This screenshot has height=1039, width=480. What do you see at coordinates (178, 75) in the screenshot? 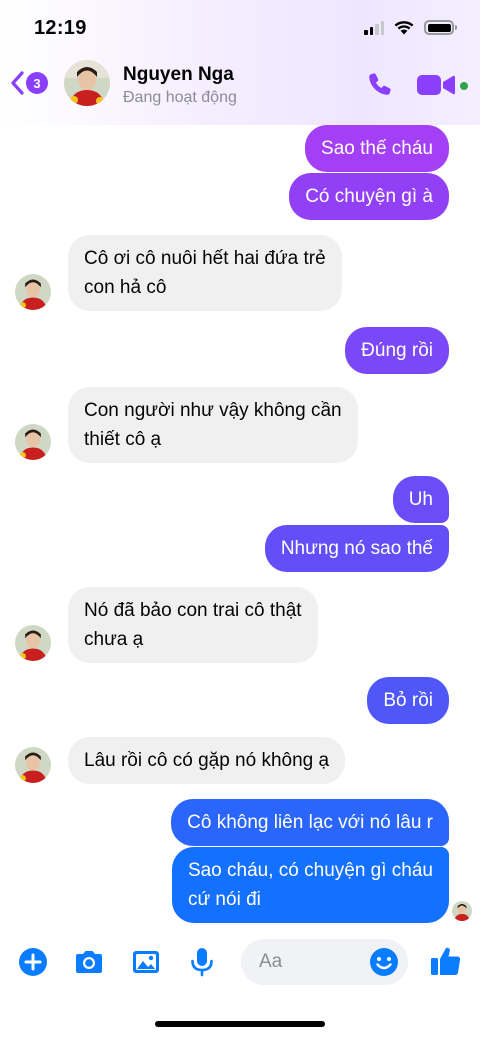
I see `contact-name: Nguyen Nga` at bounding box center [178, 75].